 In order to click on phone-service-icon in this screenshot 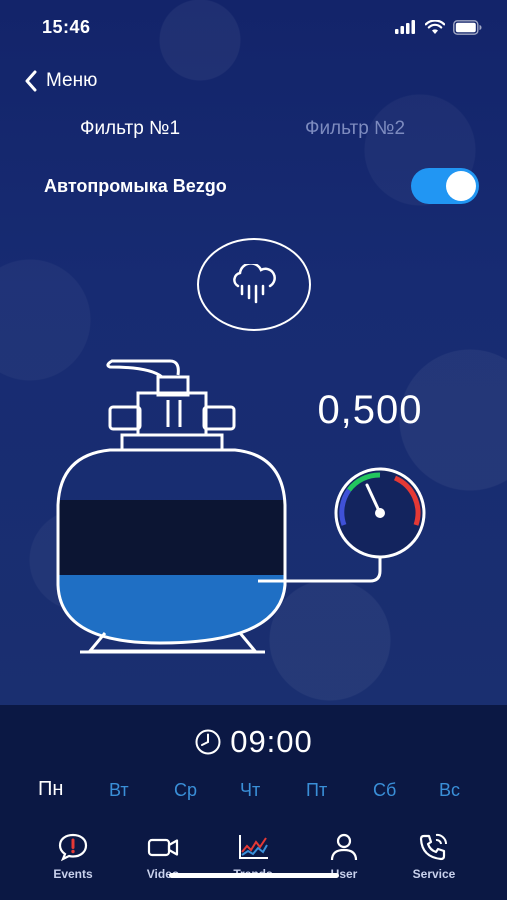, I will do `click(433, 847)`.